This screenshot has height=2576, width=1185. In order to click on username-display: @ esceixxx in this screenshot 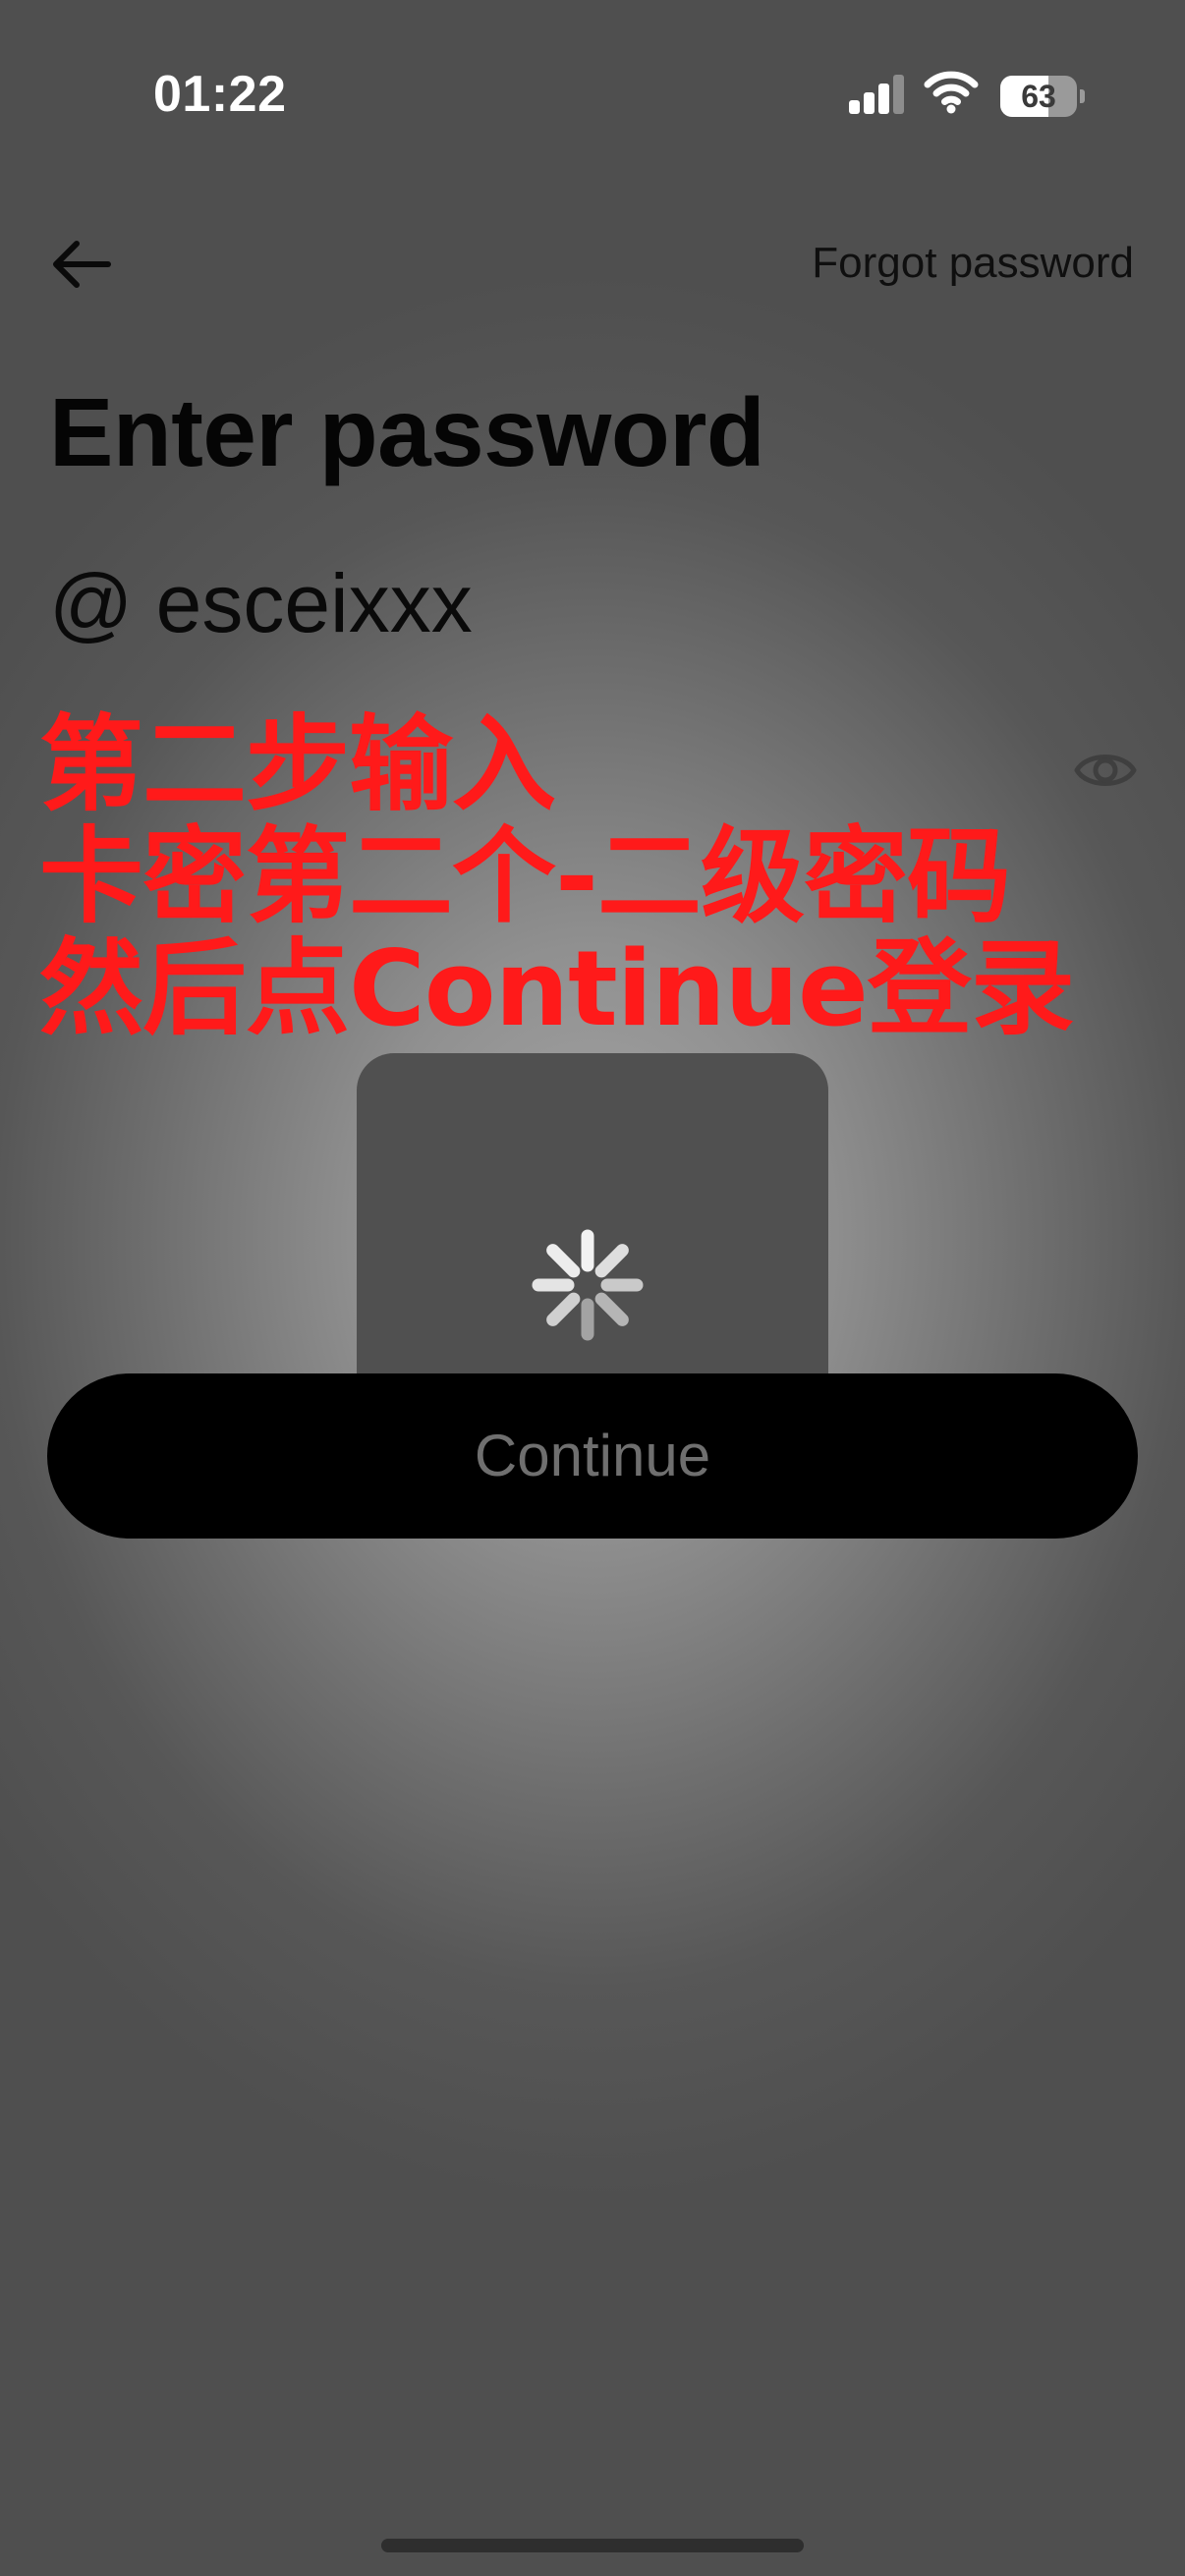, I will do `click(261, 603)`.